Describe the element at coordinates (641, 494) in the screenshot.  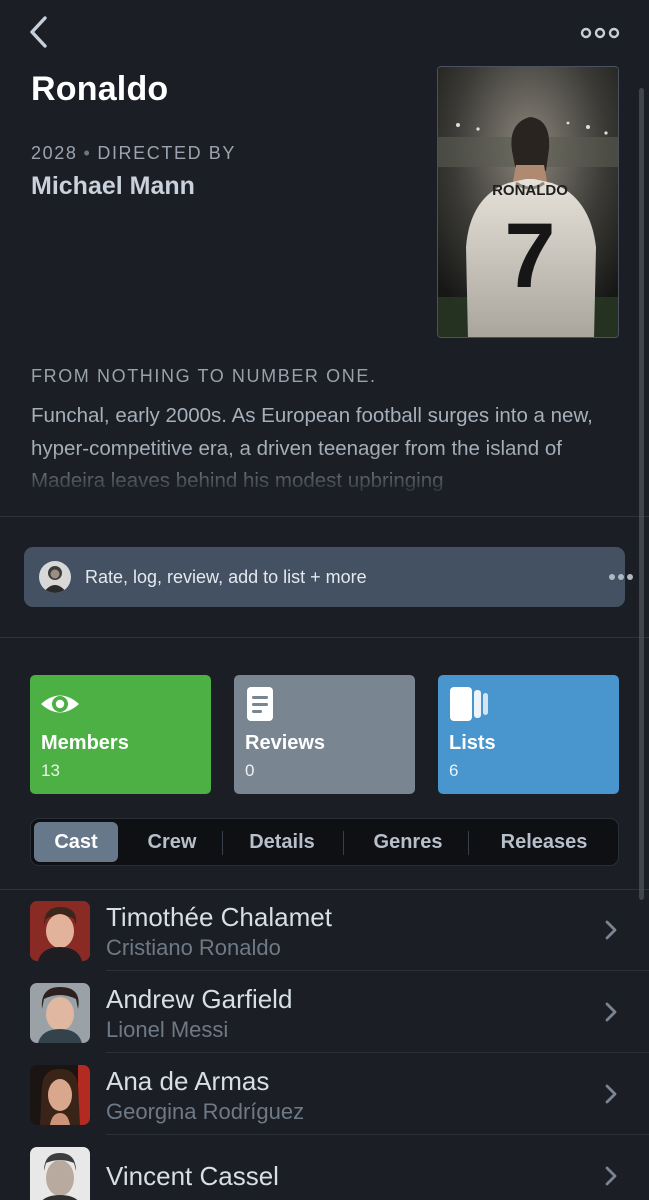
I see `scrollbar` at that location.